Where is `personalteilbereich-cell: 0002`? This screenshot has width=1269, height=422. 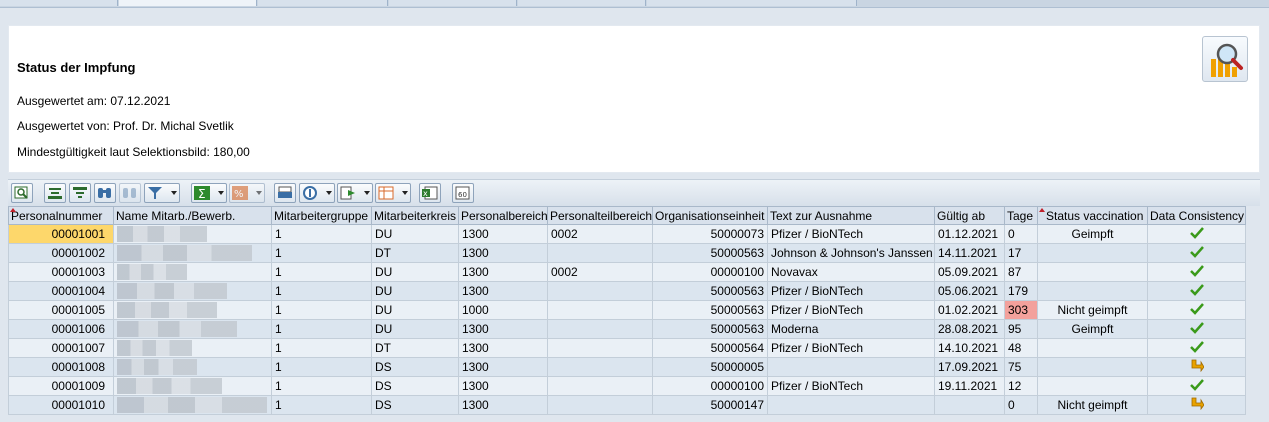 personalteilbereich-cell: 0002 is located at coordinates (600, 234).